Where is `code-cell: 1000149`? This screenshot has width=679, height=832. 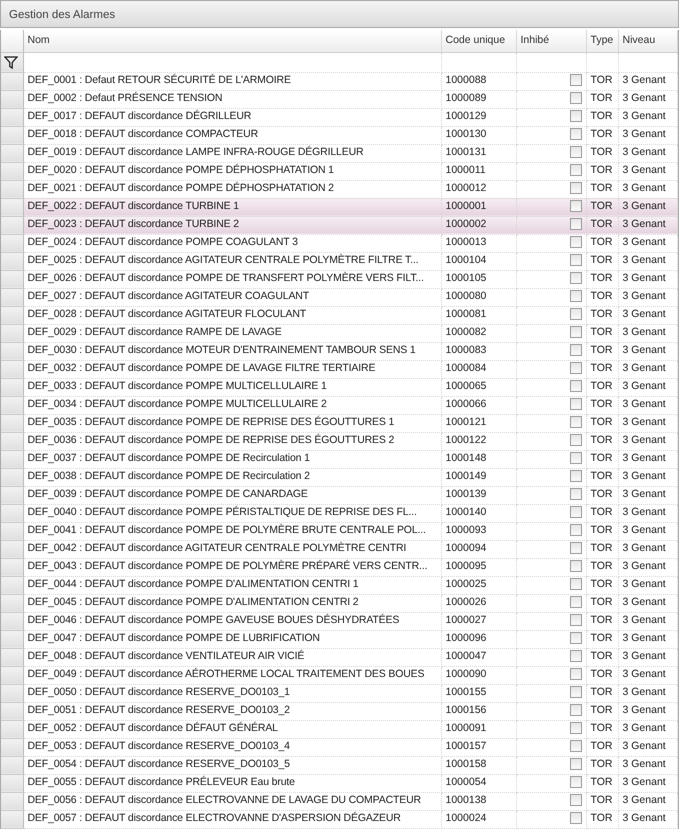 code-cell: 1000149 is located at coordinates (478, 477).